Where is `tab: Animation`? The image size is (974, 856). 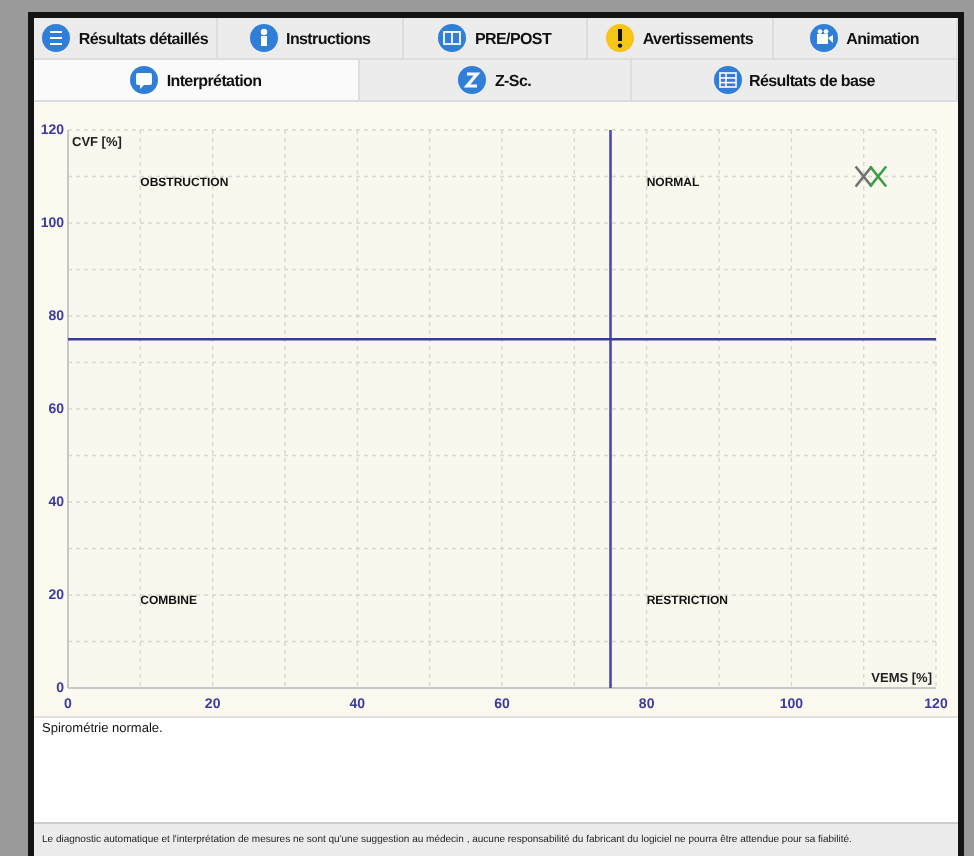
tab: Animation is located at coordinates (866, 38).